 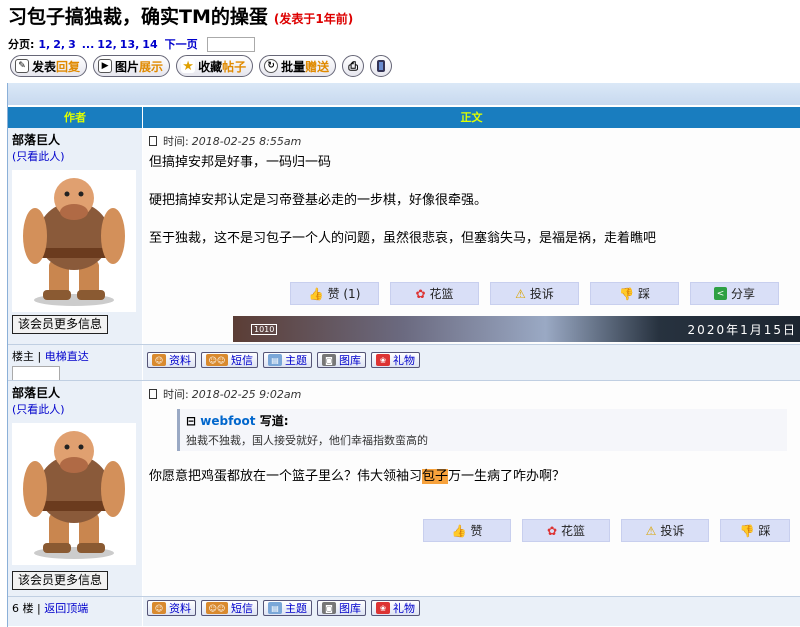 What do you see at coordinates (404, 94) in the screenshot?
I see `table-top-bar` at bounding box center [404, 94].